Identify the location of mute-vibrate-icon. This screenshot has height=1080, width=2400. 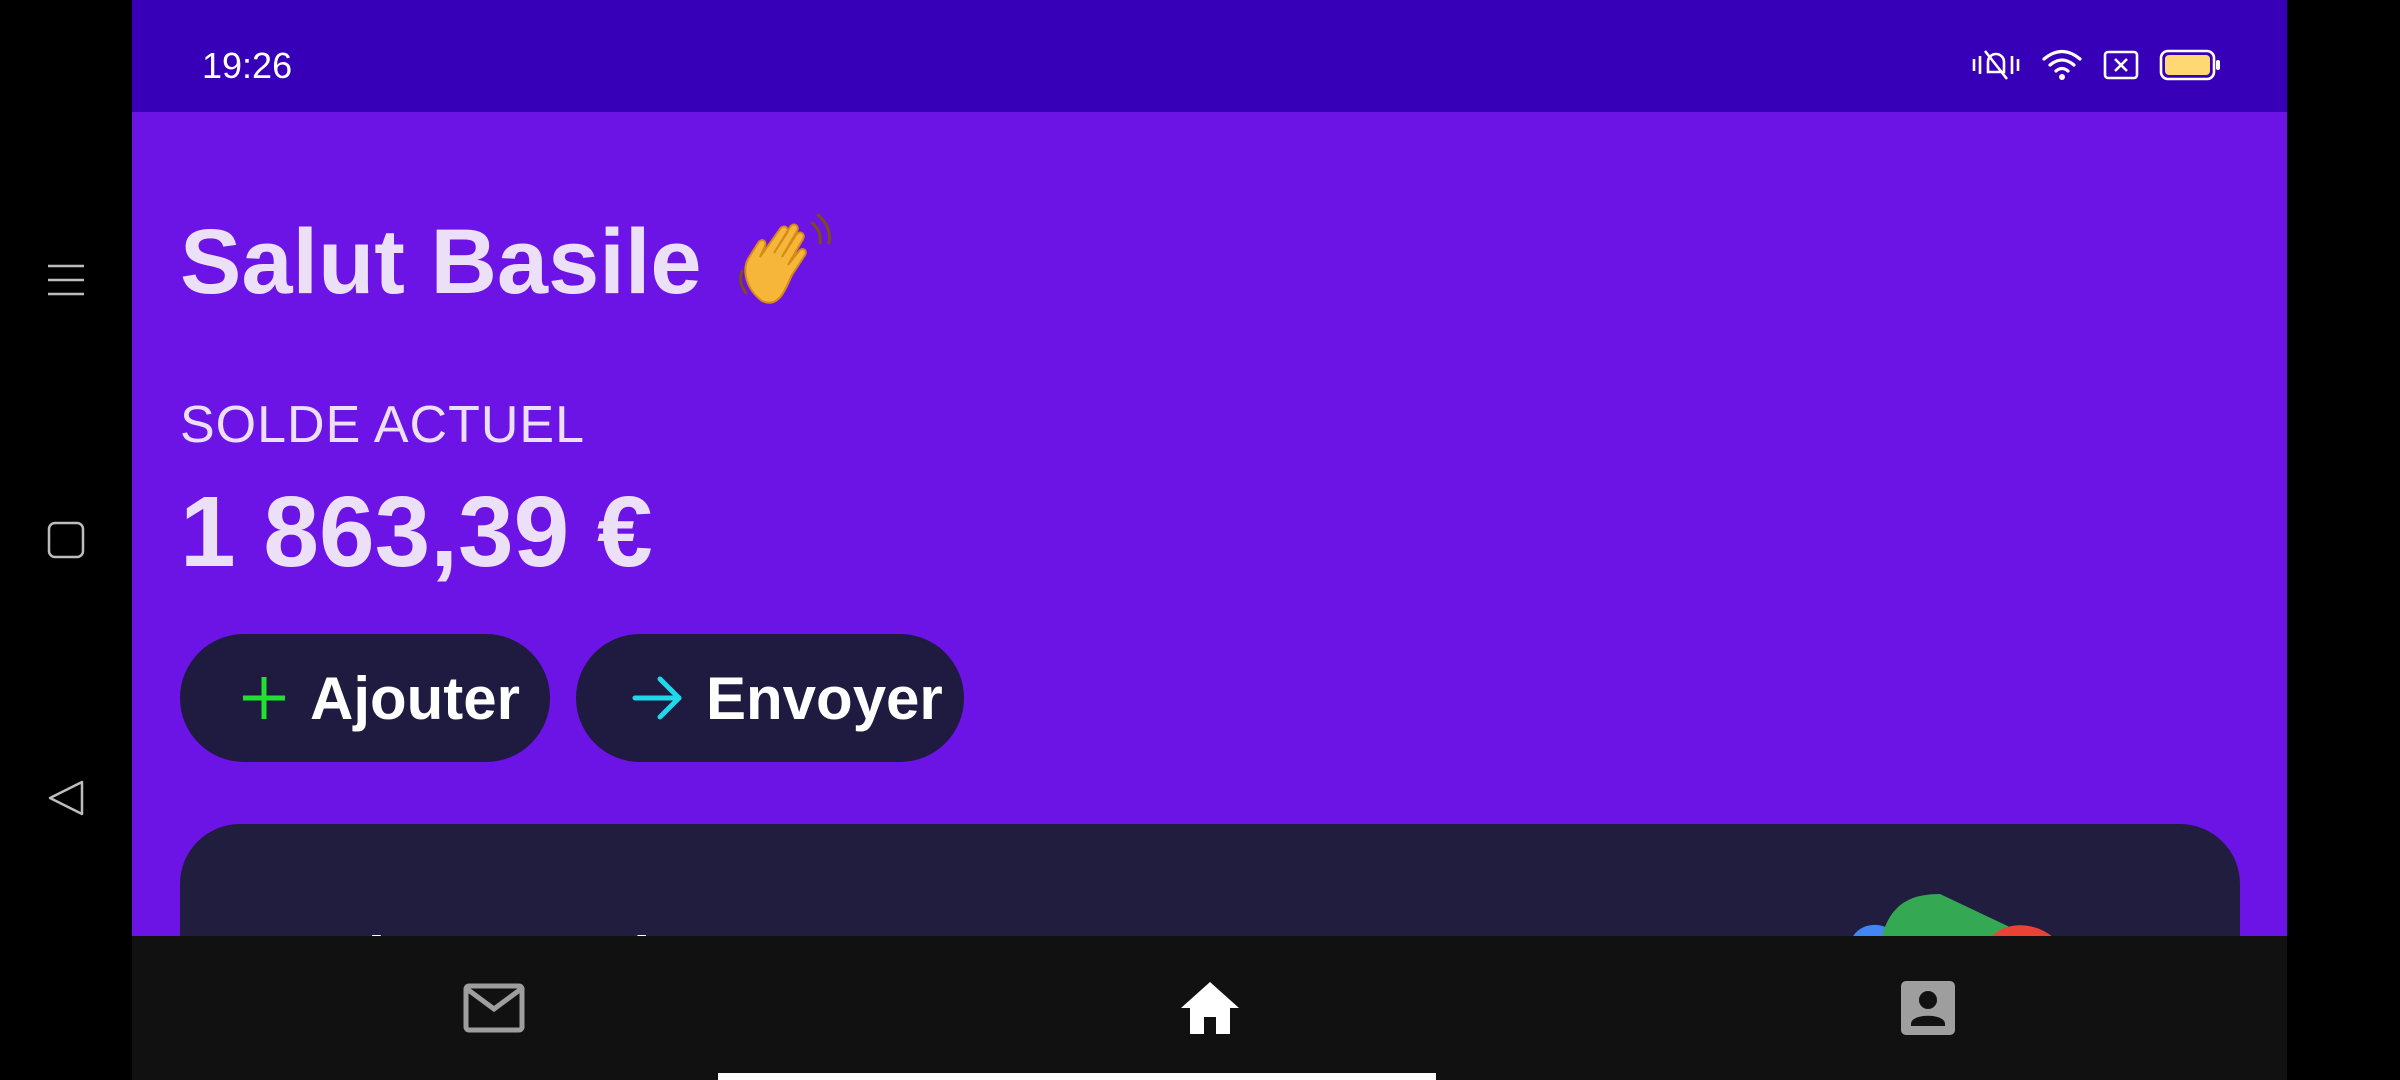
(1996, 65).